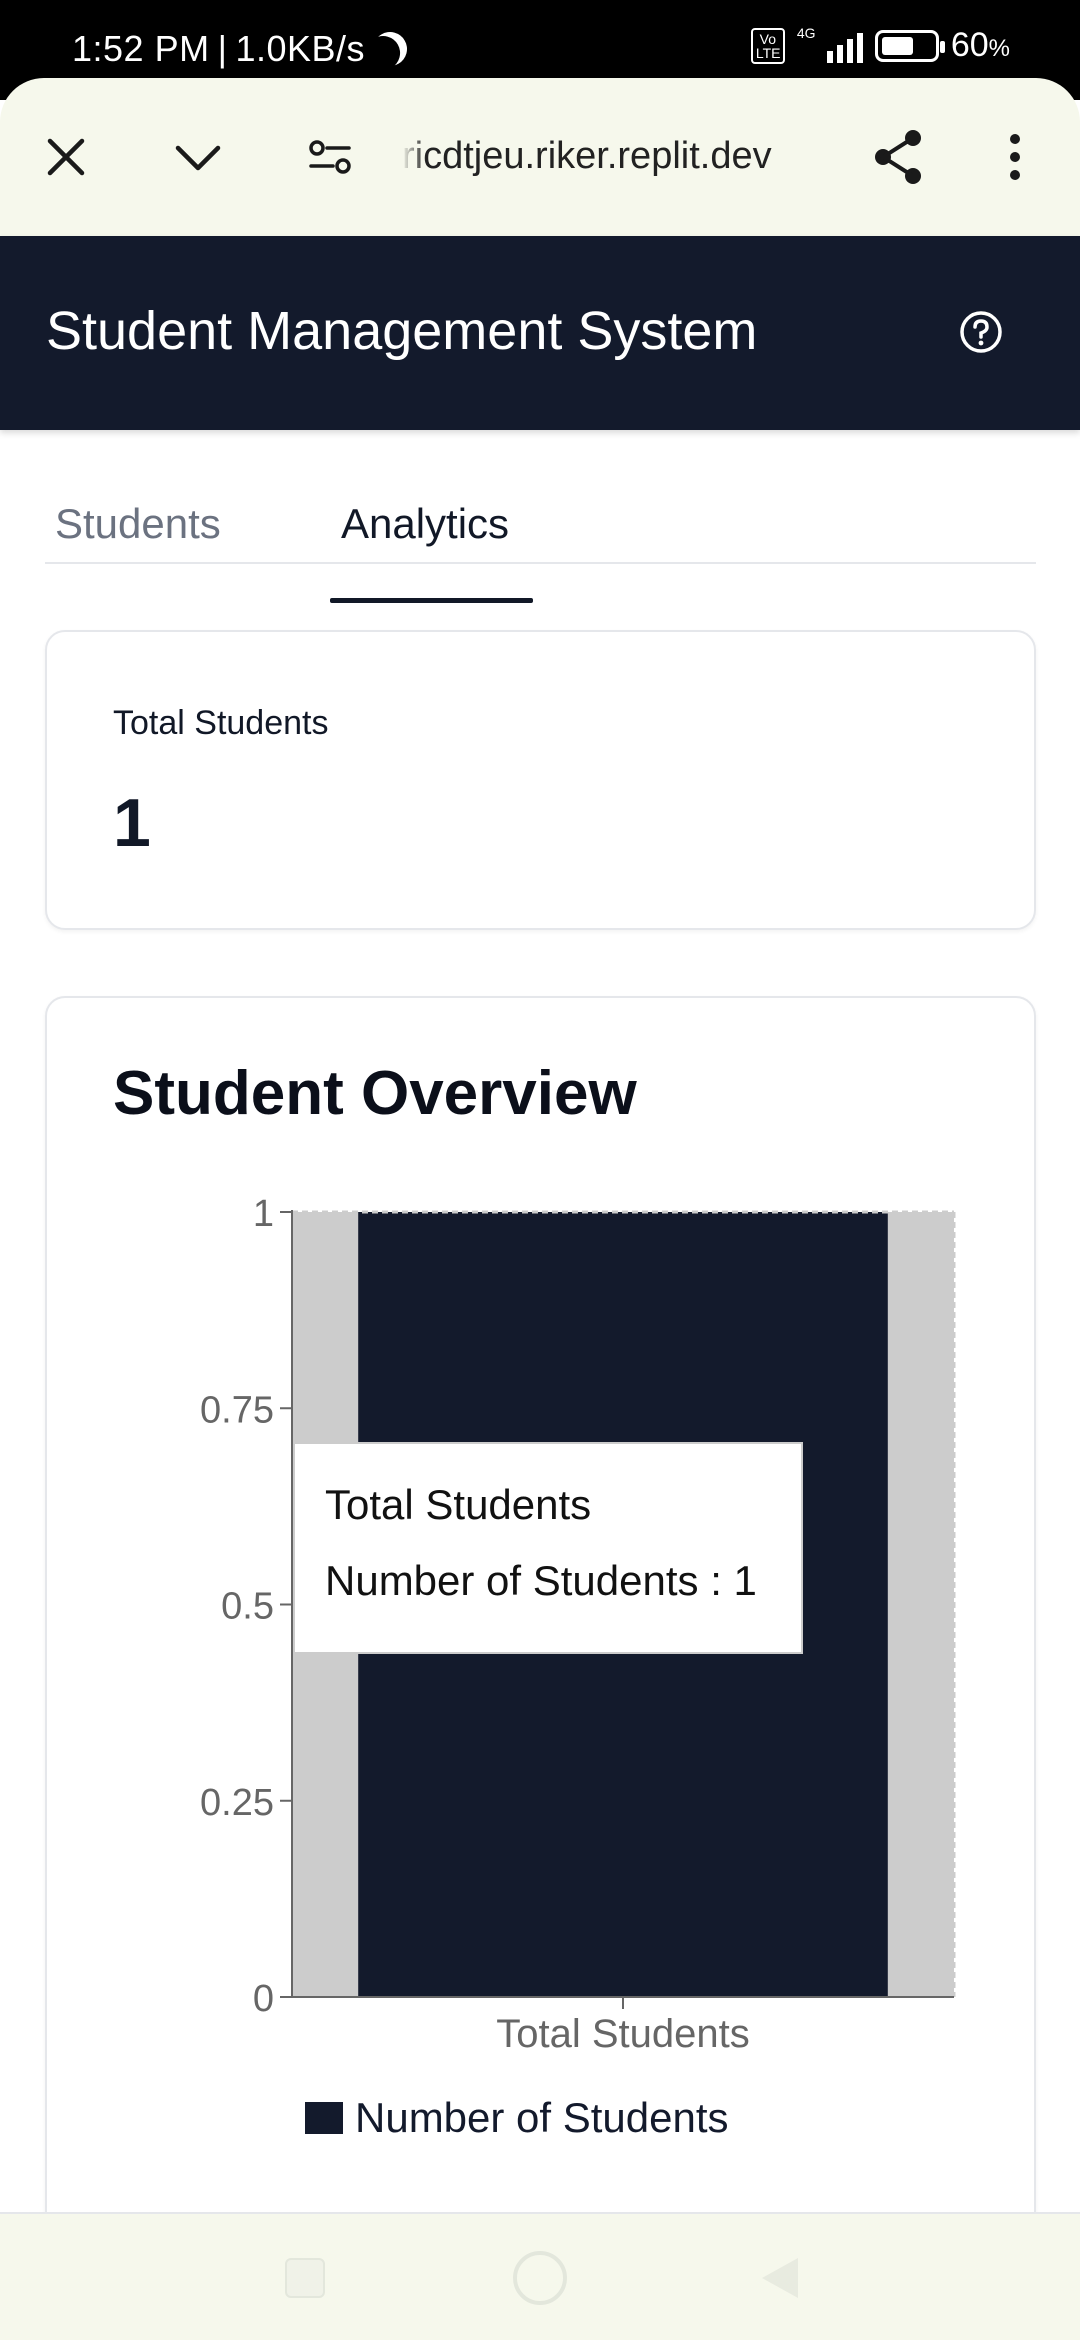 The width and height of the screenshot is (1080, 2340). I want to click on battery-fill, so click(897, 45).